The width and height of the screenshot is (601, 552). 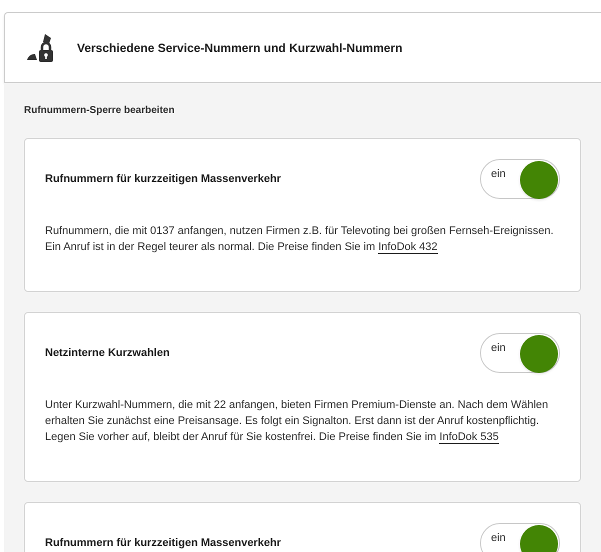 I want to click on header-title: Verschiedene Service-Nummern und Kurzwahl-Nummern, so click(x=239, y=48).